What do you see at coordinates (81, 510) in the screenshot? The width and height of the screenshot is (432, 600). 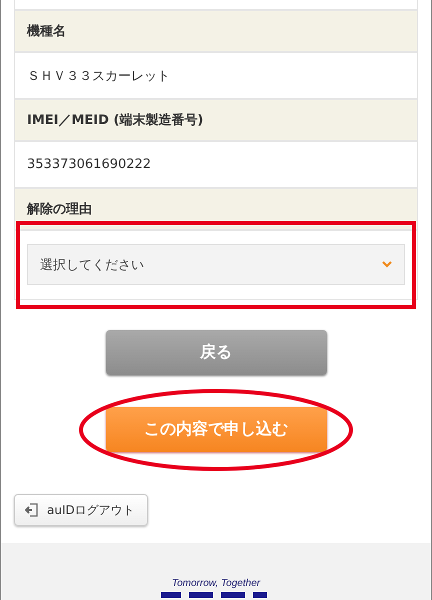 I see `logout-button: auIDログアウト` at bounding box center [81, 510].